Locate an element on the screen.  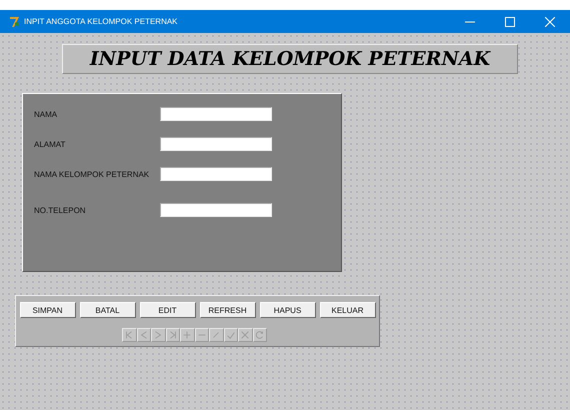
last-icon is located at coordinates (173, 335).